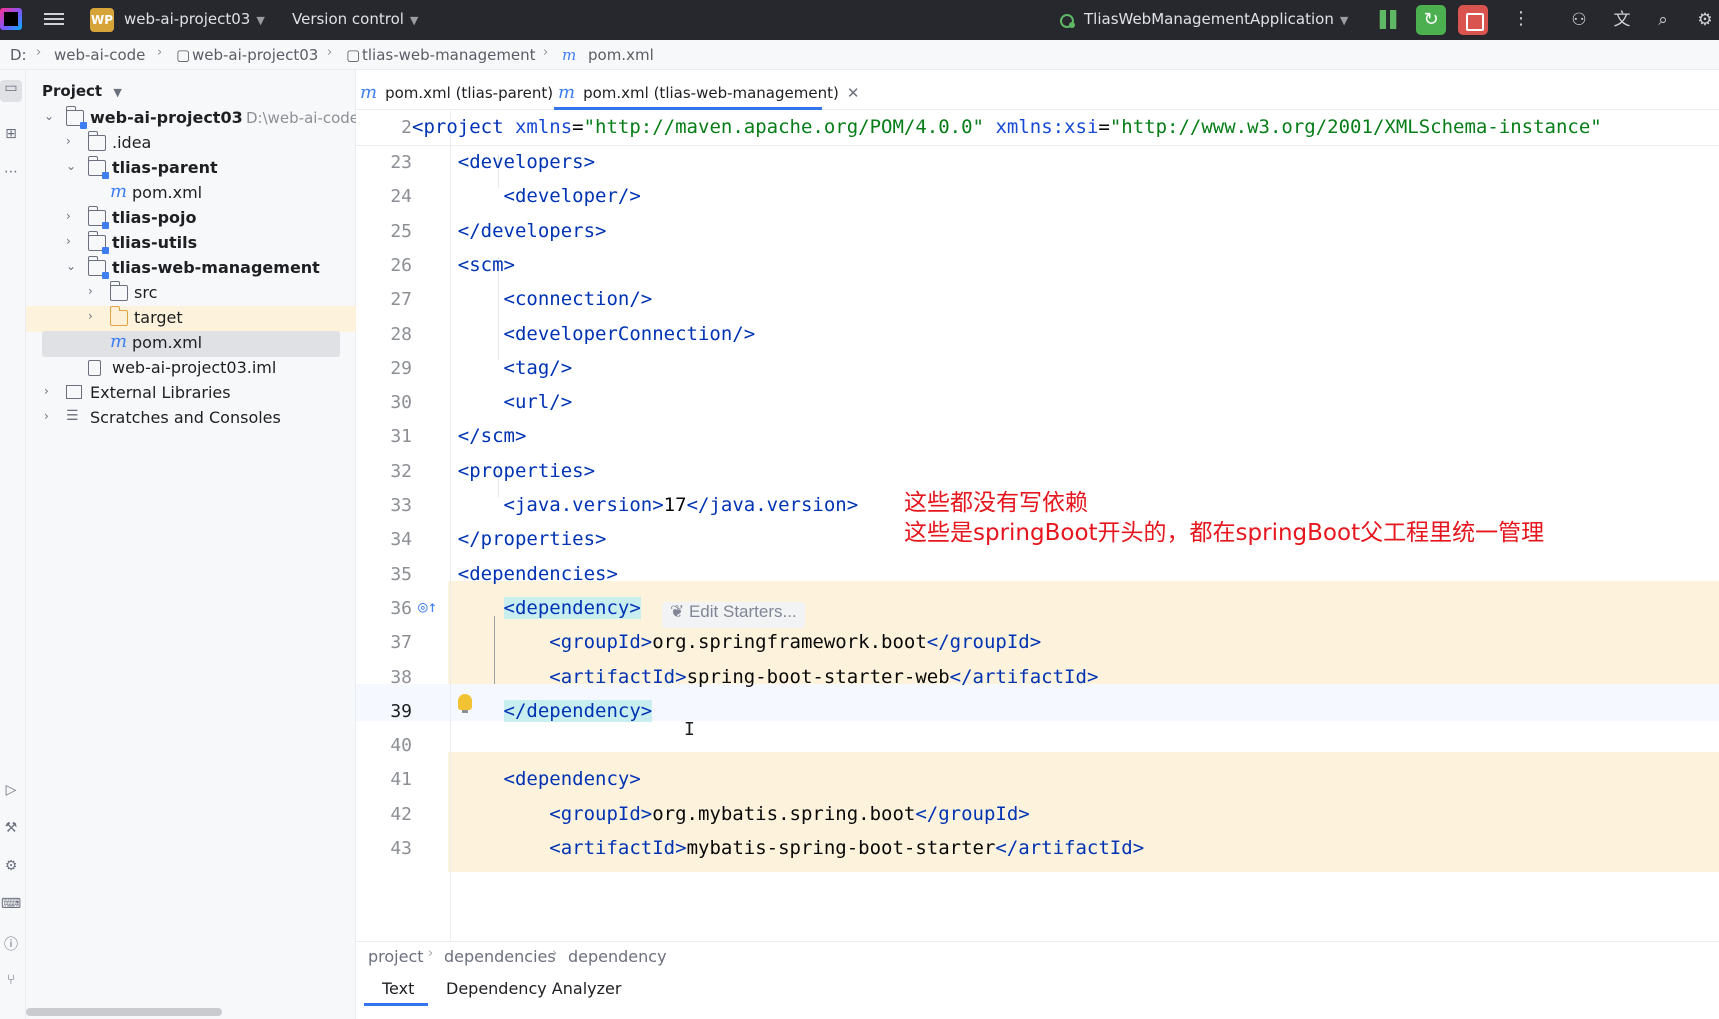  Describe the element at coordinates (1391, 19) in the screenshot. I see `pause-icon: ▌▌` at that location.